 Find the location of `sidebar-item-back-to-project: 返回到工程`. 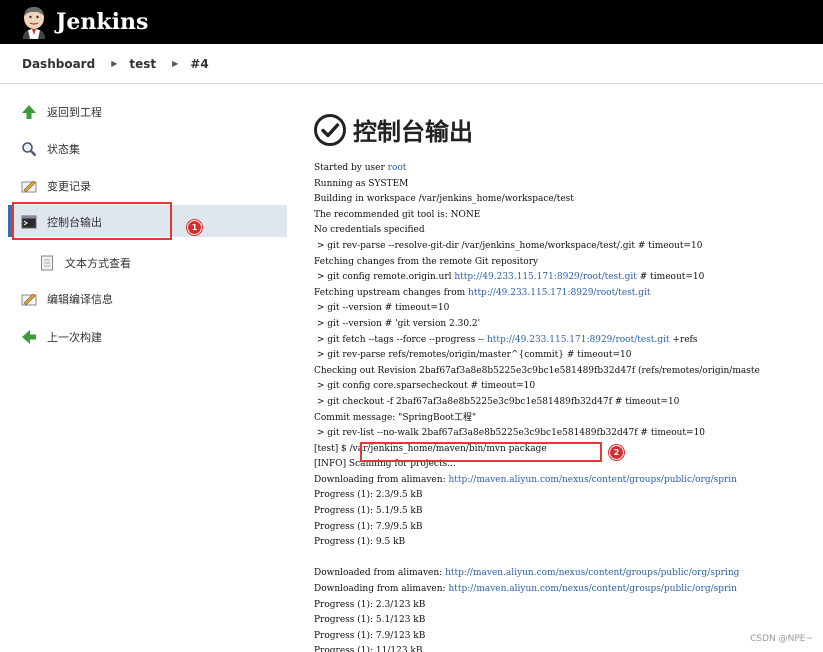

sidebar-item-back-to-project: 返回到工程 is located at coordinates (61, 112).